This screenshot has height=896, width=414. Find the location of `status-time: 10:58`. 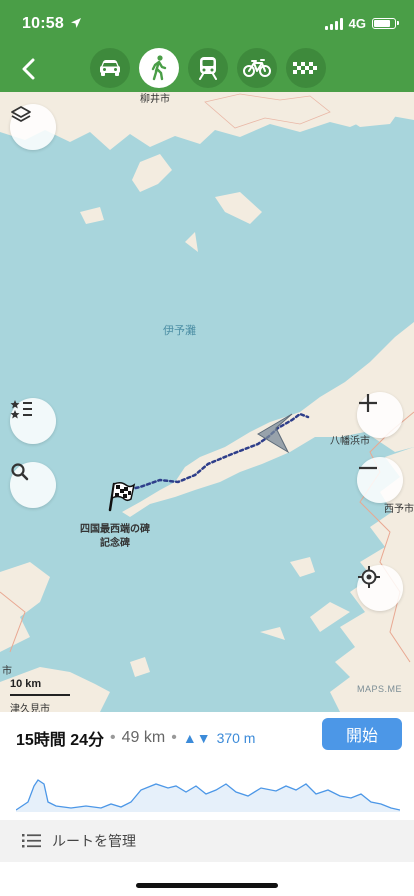

status-time: 10:58 is located at coordinates (43, 23).